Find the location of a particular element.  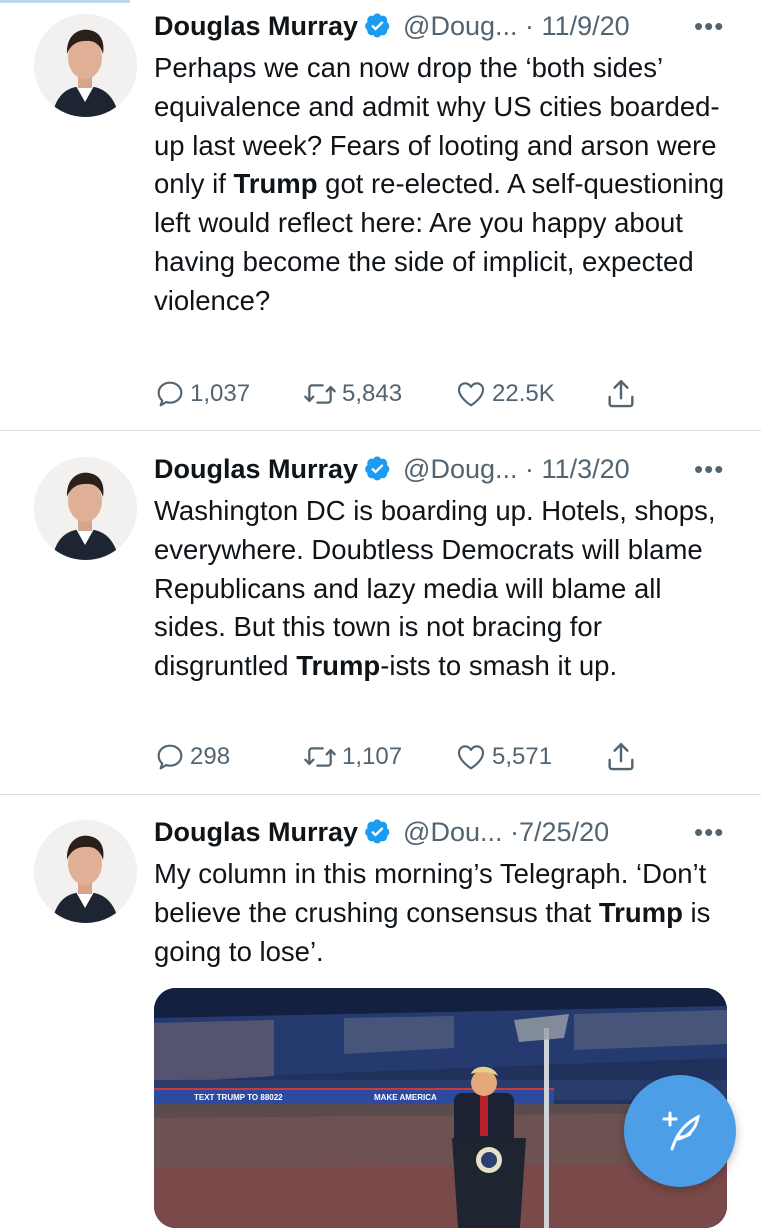

like-count: 5,571 is located at coordinates (522, 756).